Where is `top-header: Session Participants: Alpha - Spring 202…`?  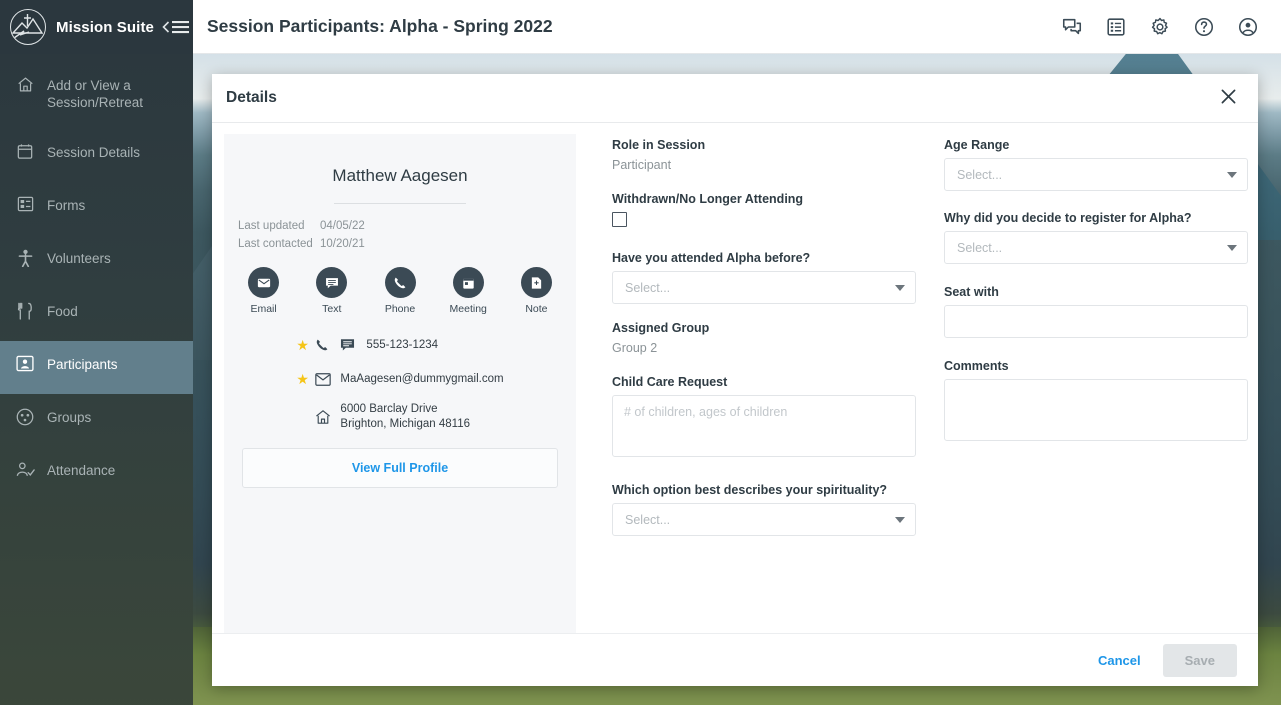
top-header: Session Participants: Alpha - Spring 202… is located at coordinates (737, 27).